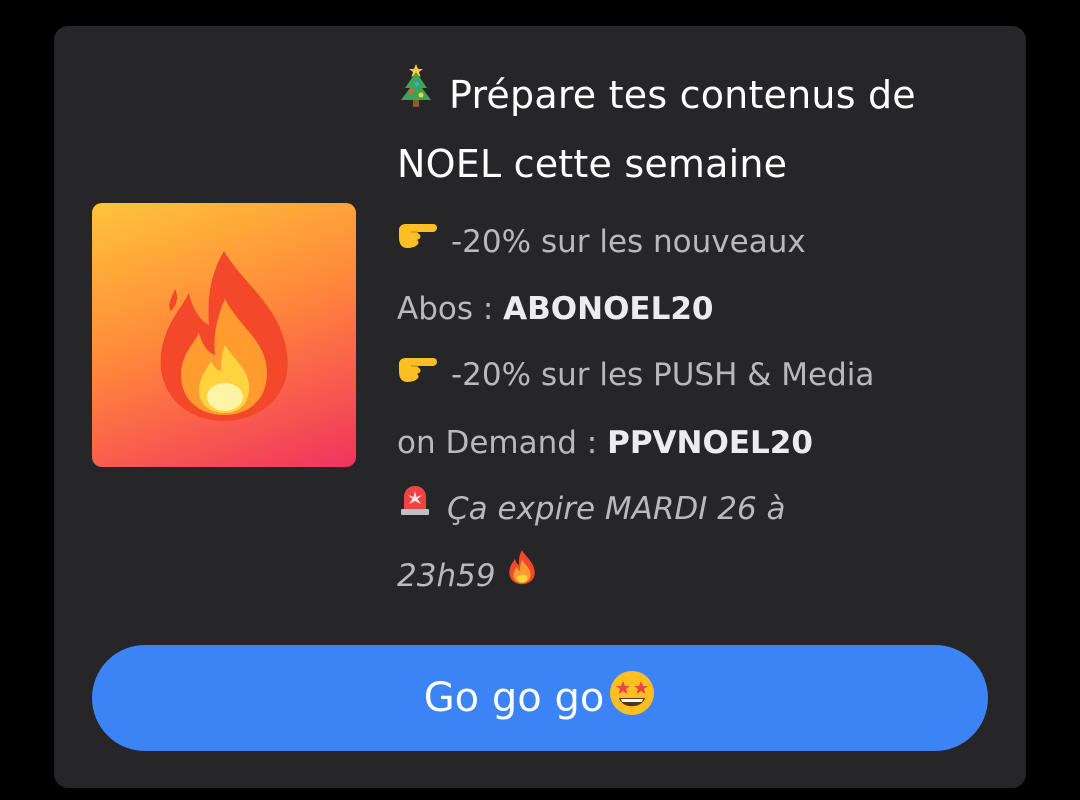 The image size is (1080, 800). I want to click on go-go-go-button: Go go go, so click(540, 698).